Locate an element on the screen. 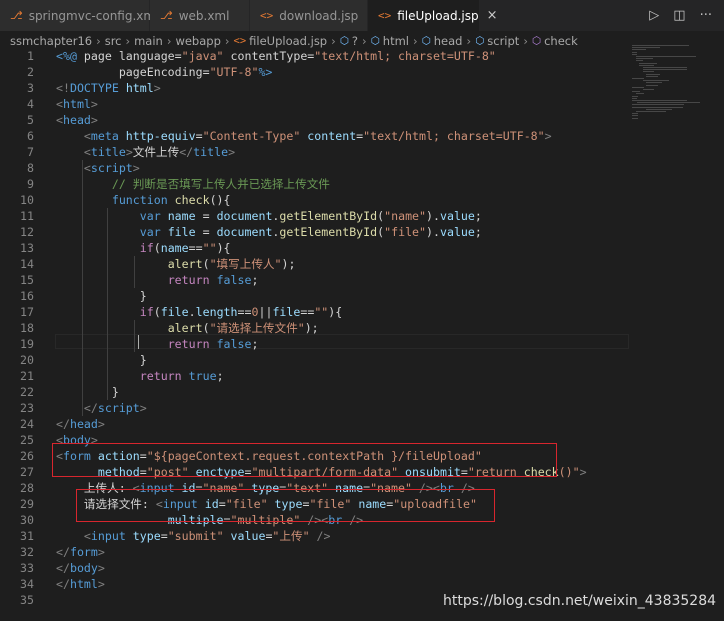  code-text: <html> is located at coordinates (77, 104).